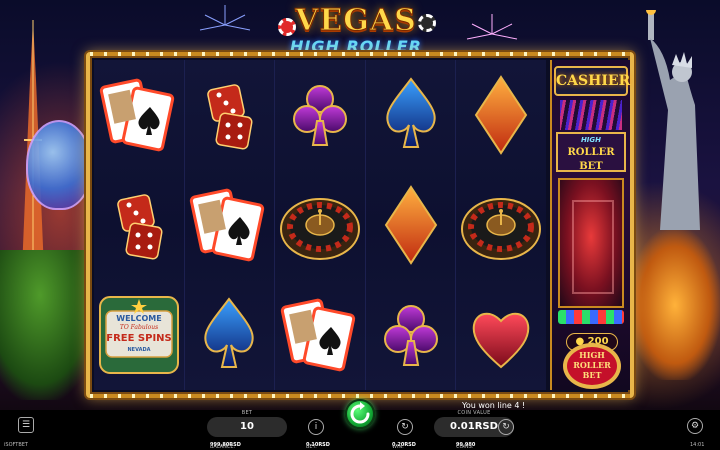 This screenshot has height=450, width=720. I want to click on bet-field-value: 10, so click(247, 426).